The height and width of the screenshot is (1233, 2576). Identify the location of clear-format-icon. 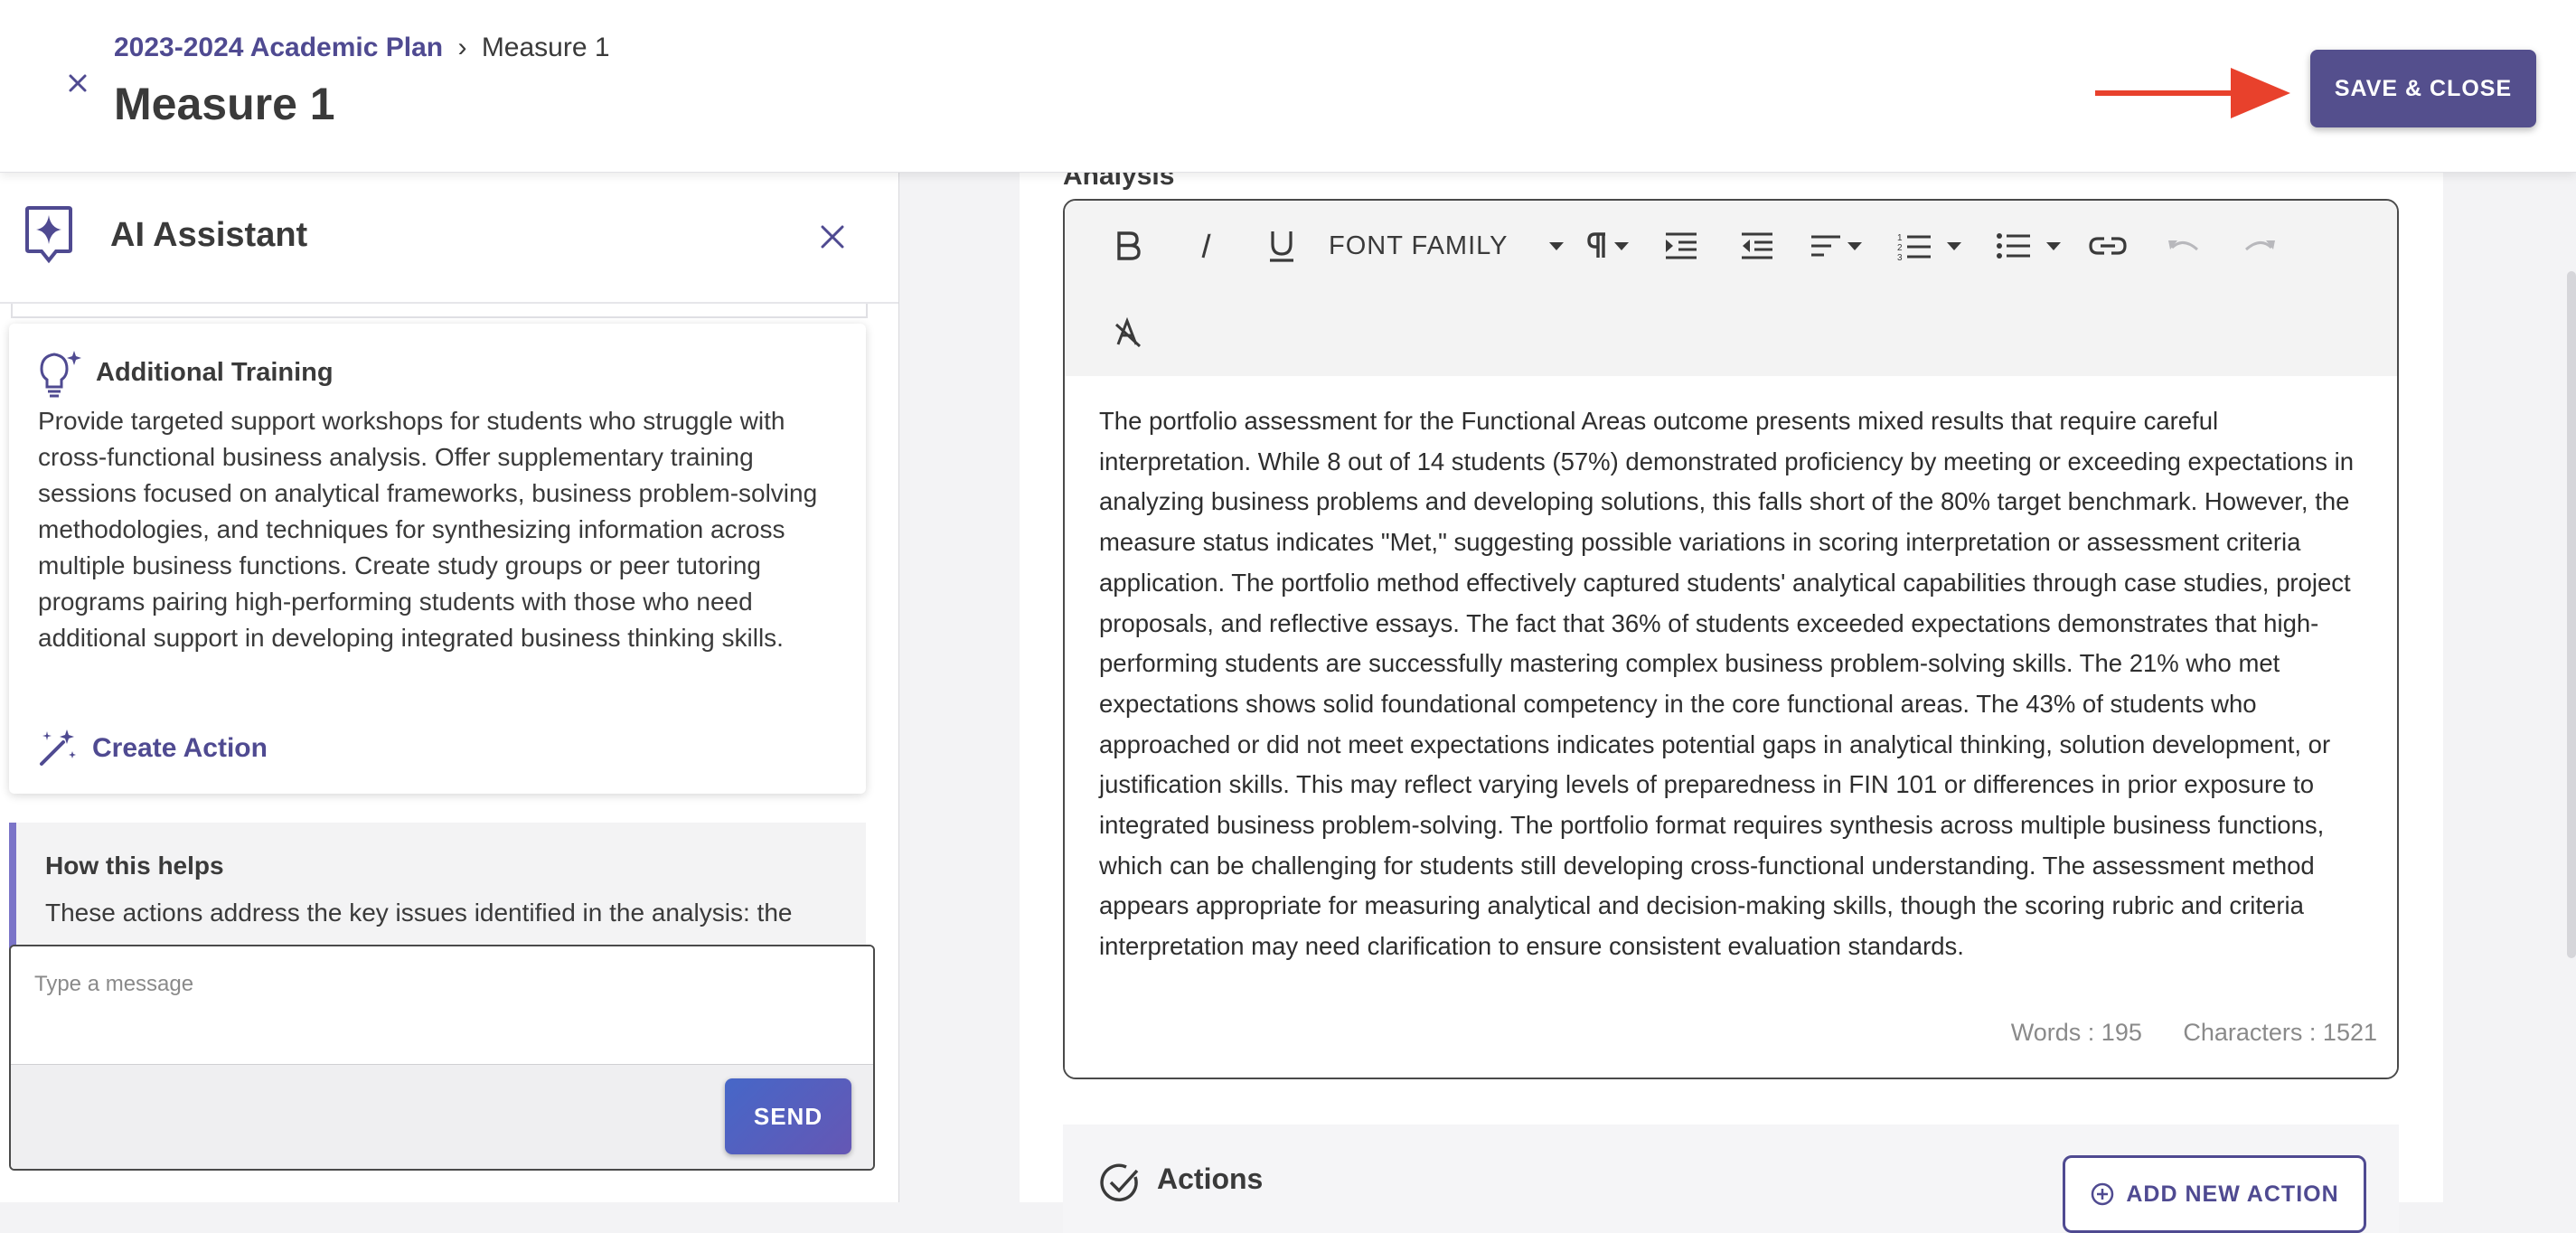
(1128, 332).